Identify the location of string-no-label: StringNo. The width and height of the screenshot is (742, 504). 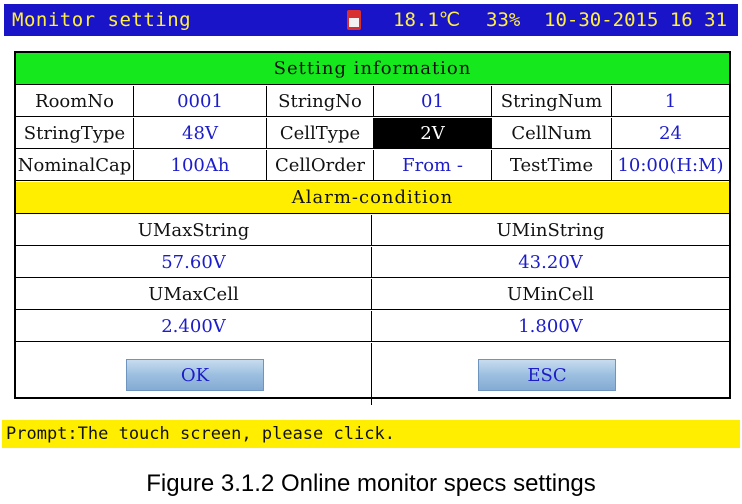
(320, 101).